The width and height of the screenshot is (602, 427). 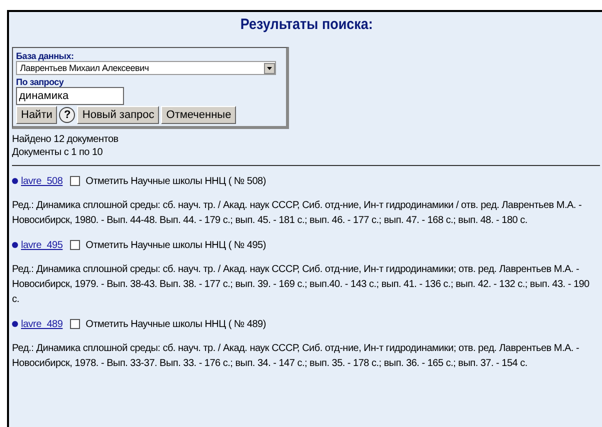 What do you see at coordinates (176, 181) in the screenshot?
I see `checkbox-label: Отметить Научные школы ННЦ ( № 508)` at bounding box center [176, 181].